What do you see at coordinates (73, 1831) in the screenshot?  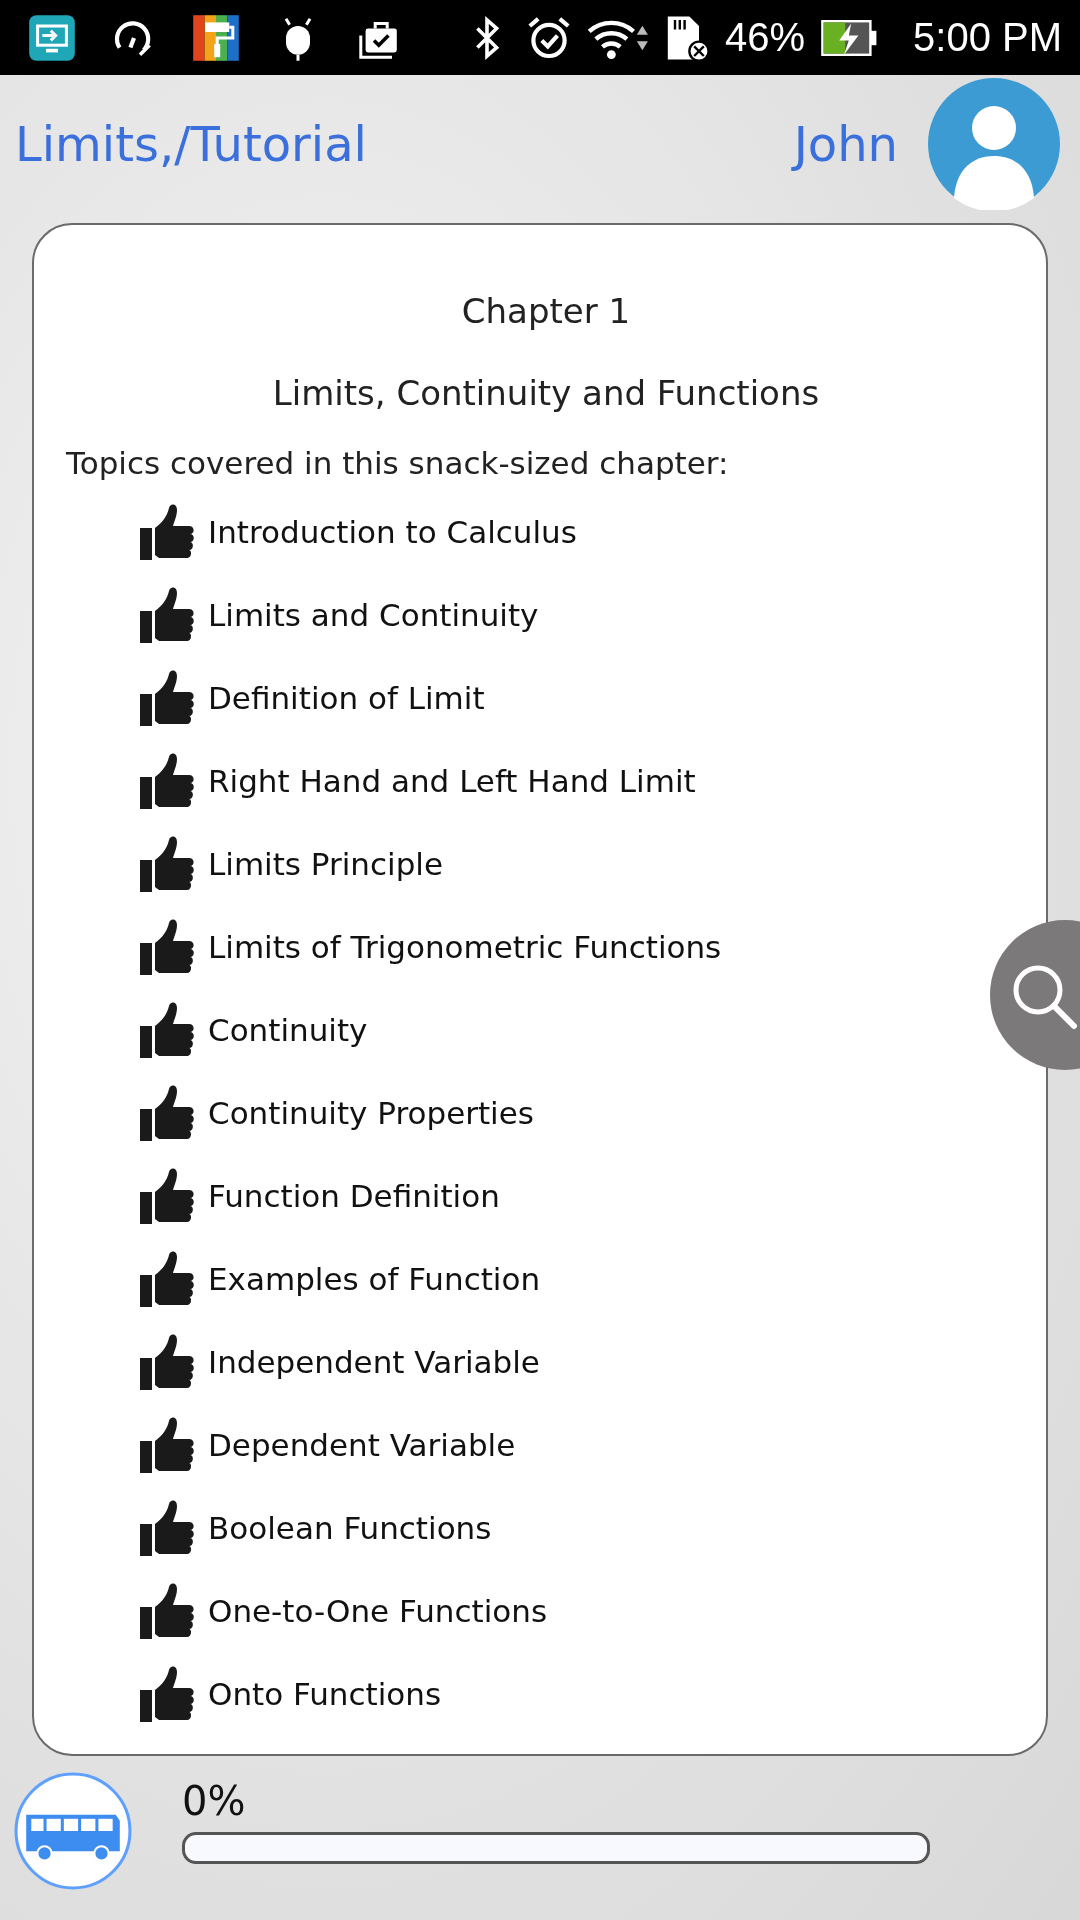 I see `bus-icon` at bounding box center [73, 1831].